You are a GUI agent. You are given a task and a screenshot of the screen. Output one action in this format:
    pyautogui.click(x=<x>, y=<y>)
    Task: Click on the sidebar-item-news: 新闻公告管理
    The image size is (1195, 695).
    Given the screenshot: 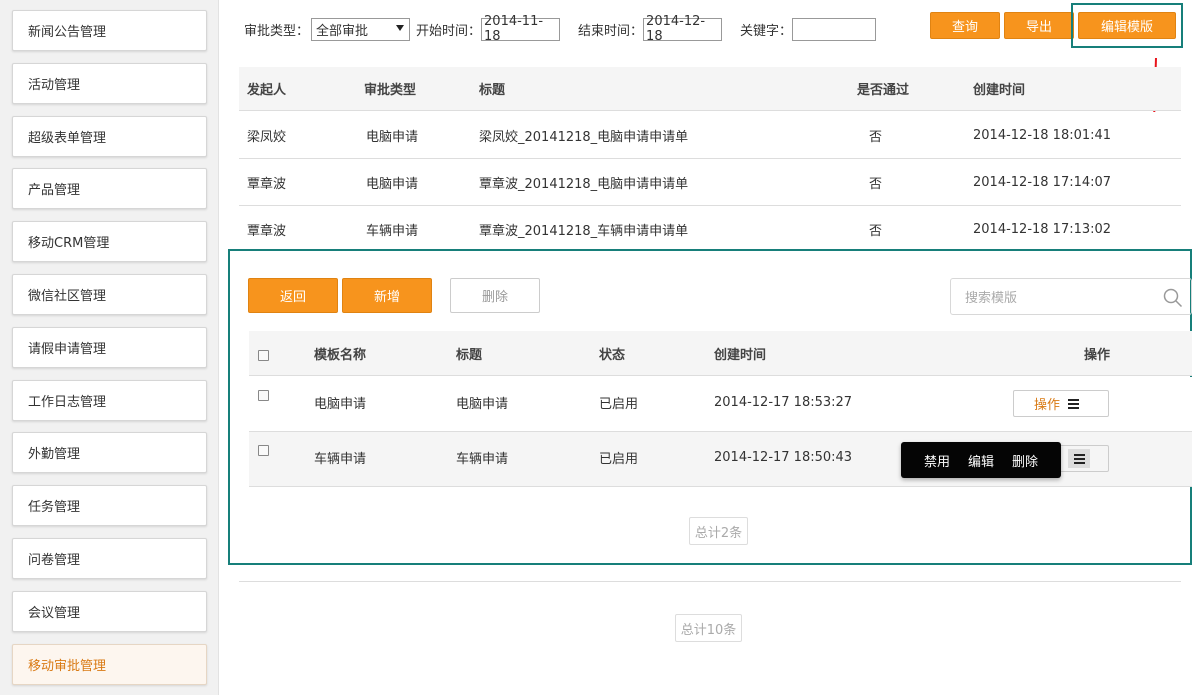 What is the action you would take?
    pyautogui.click(x=109, y=30)
    